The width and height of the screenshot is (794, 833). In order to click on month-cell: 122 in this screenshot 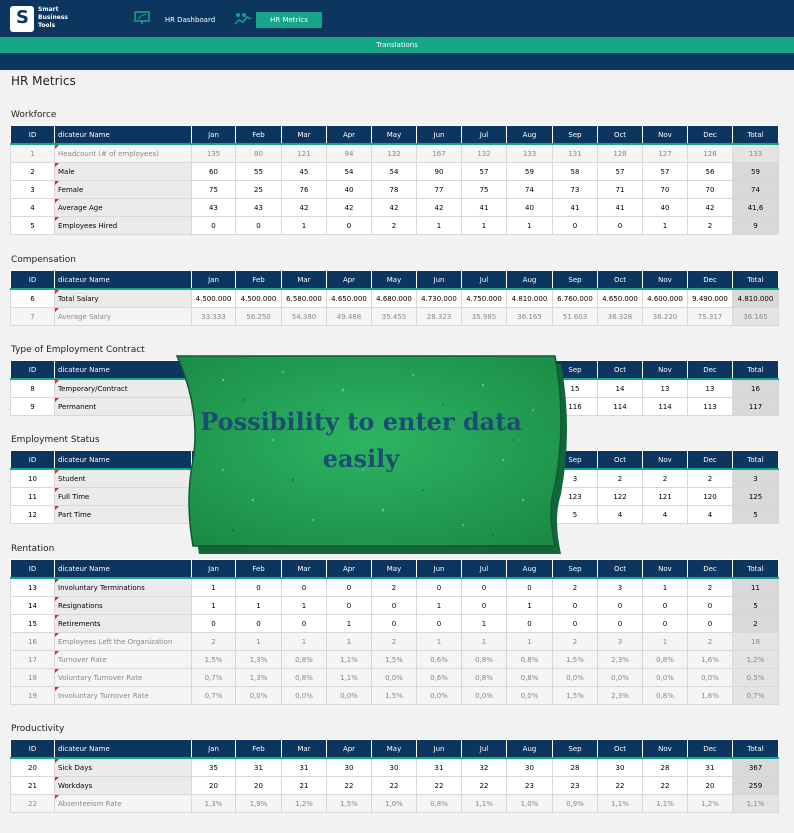, I will do `click(620, 496)`.